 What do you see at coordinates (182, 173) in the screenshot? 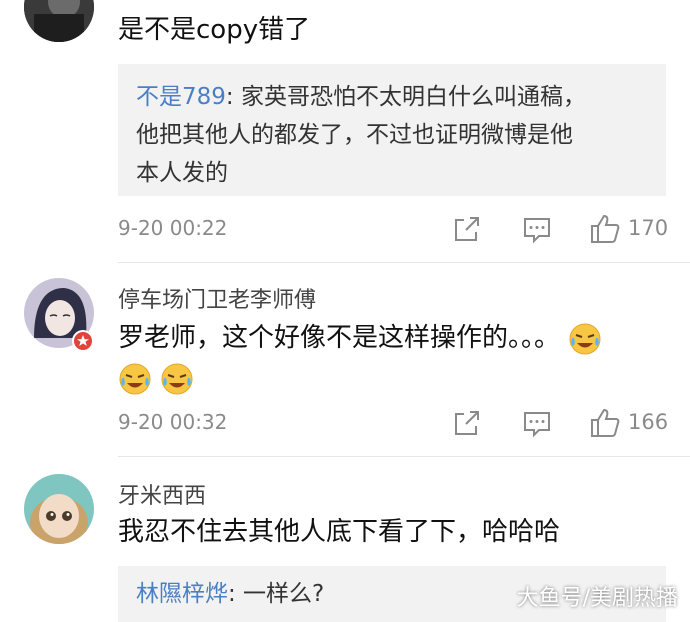
I see `reply-text-line3: 本人发的` at bounding box center [182, 173].